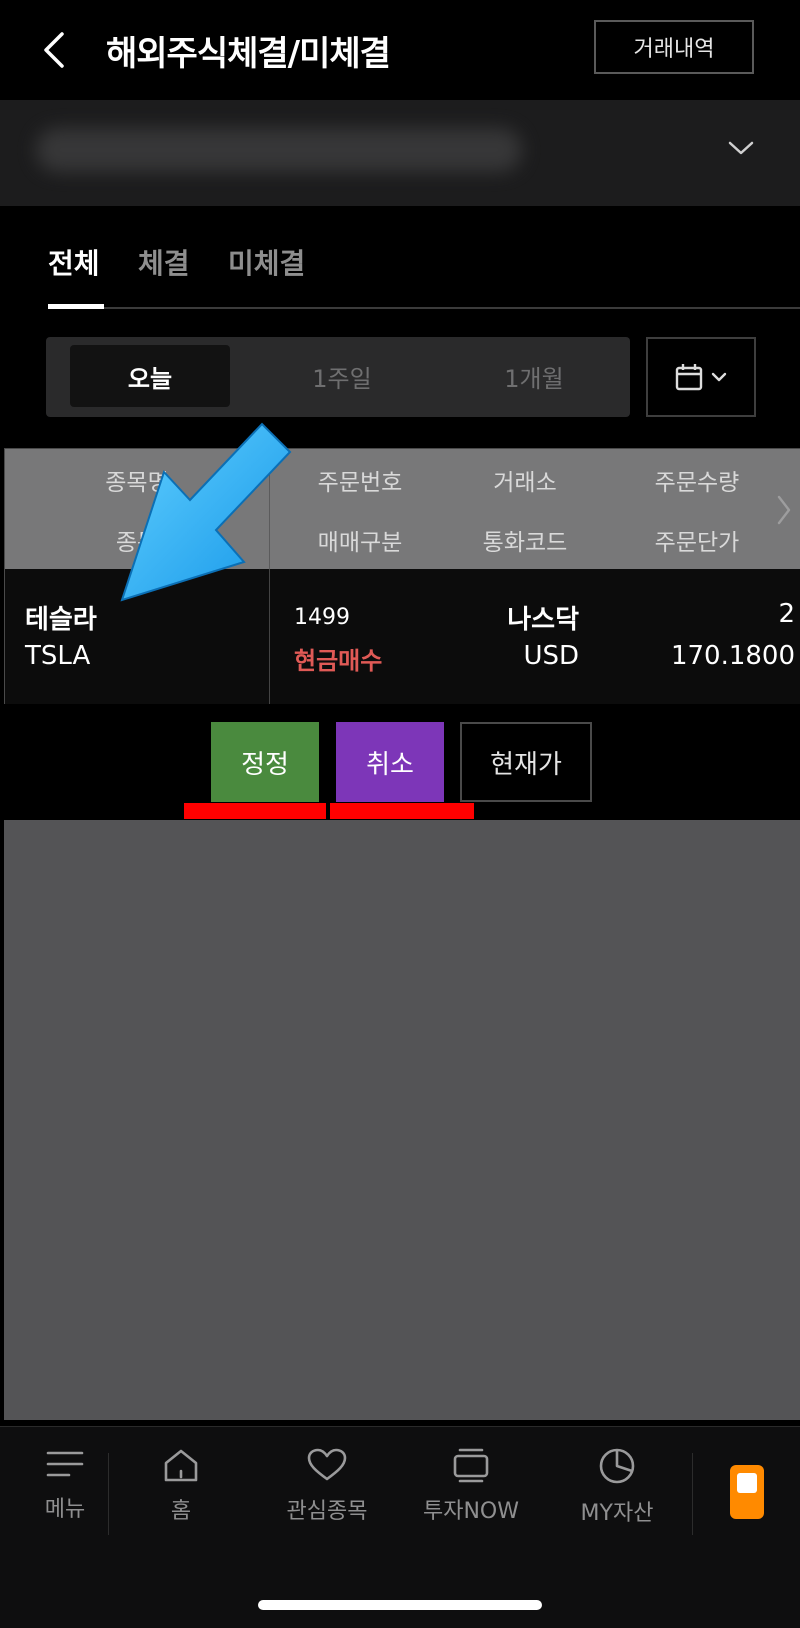 The height and width of the screenshot is (1628, 800). What do you see at coordinates (327, 1464) in the screenshot?
I see `heart-icon` at bounding box center [327, 1464].